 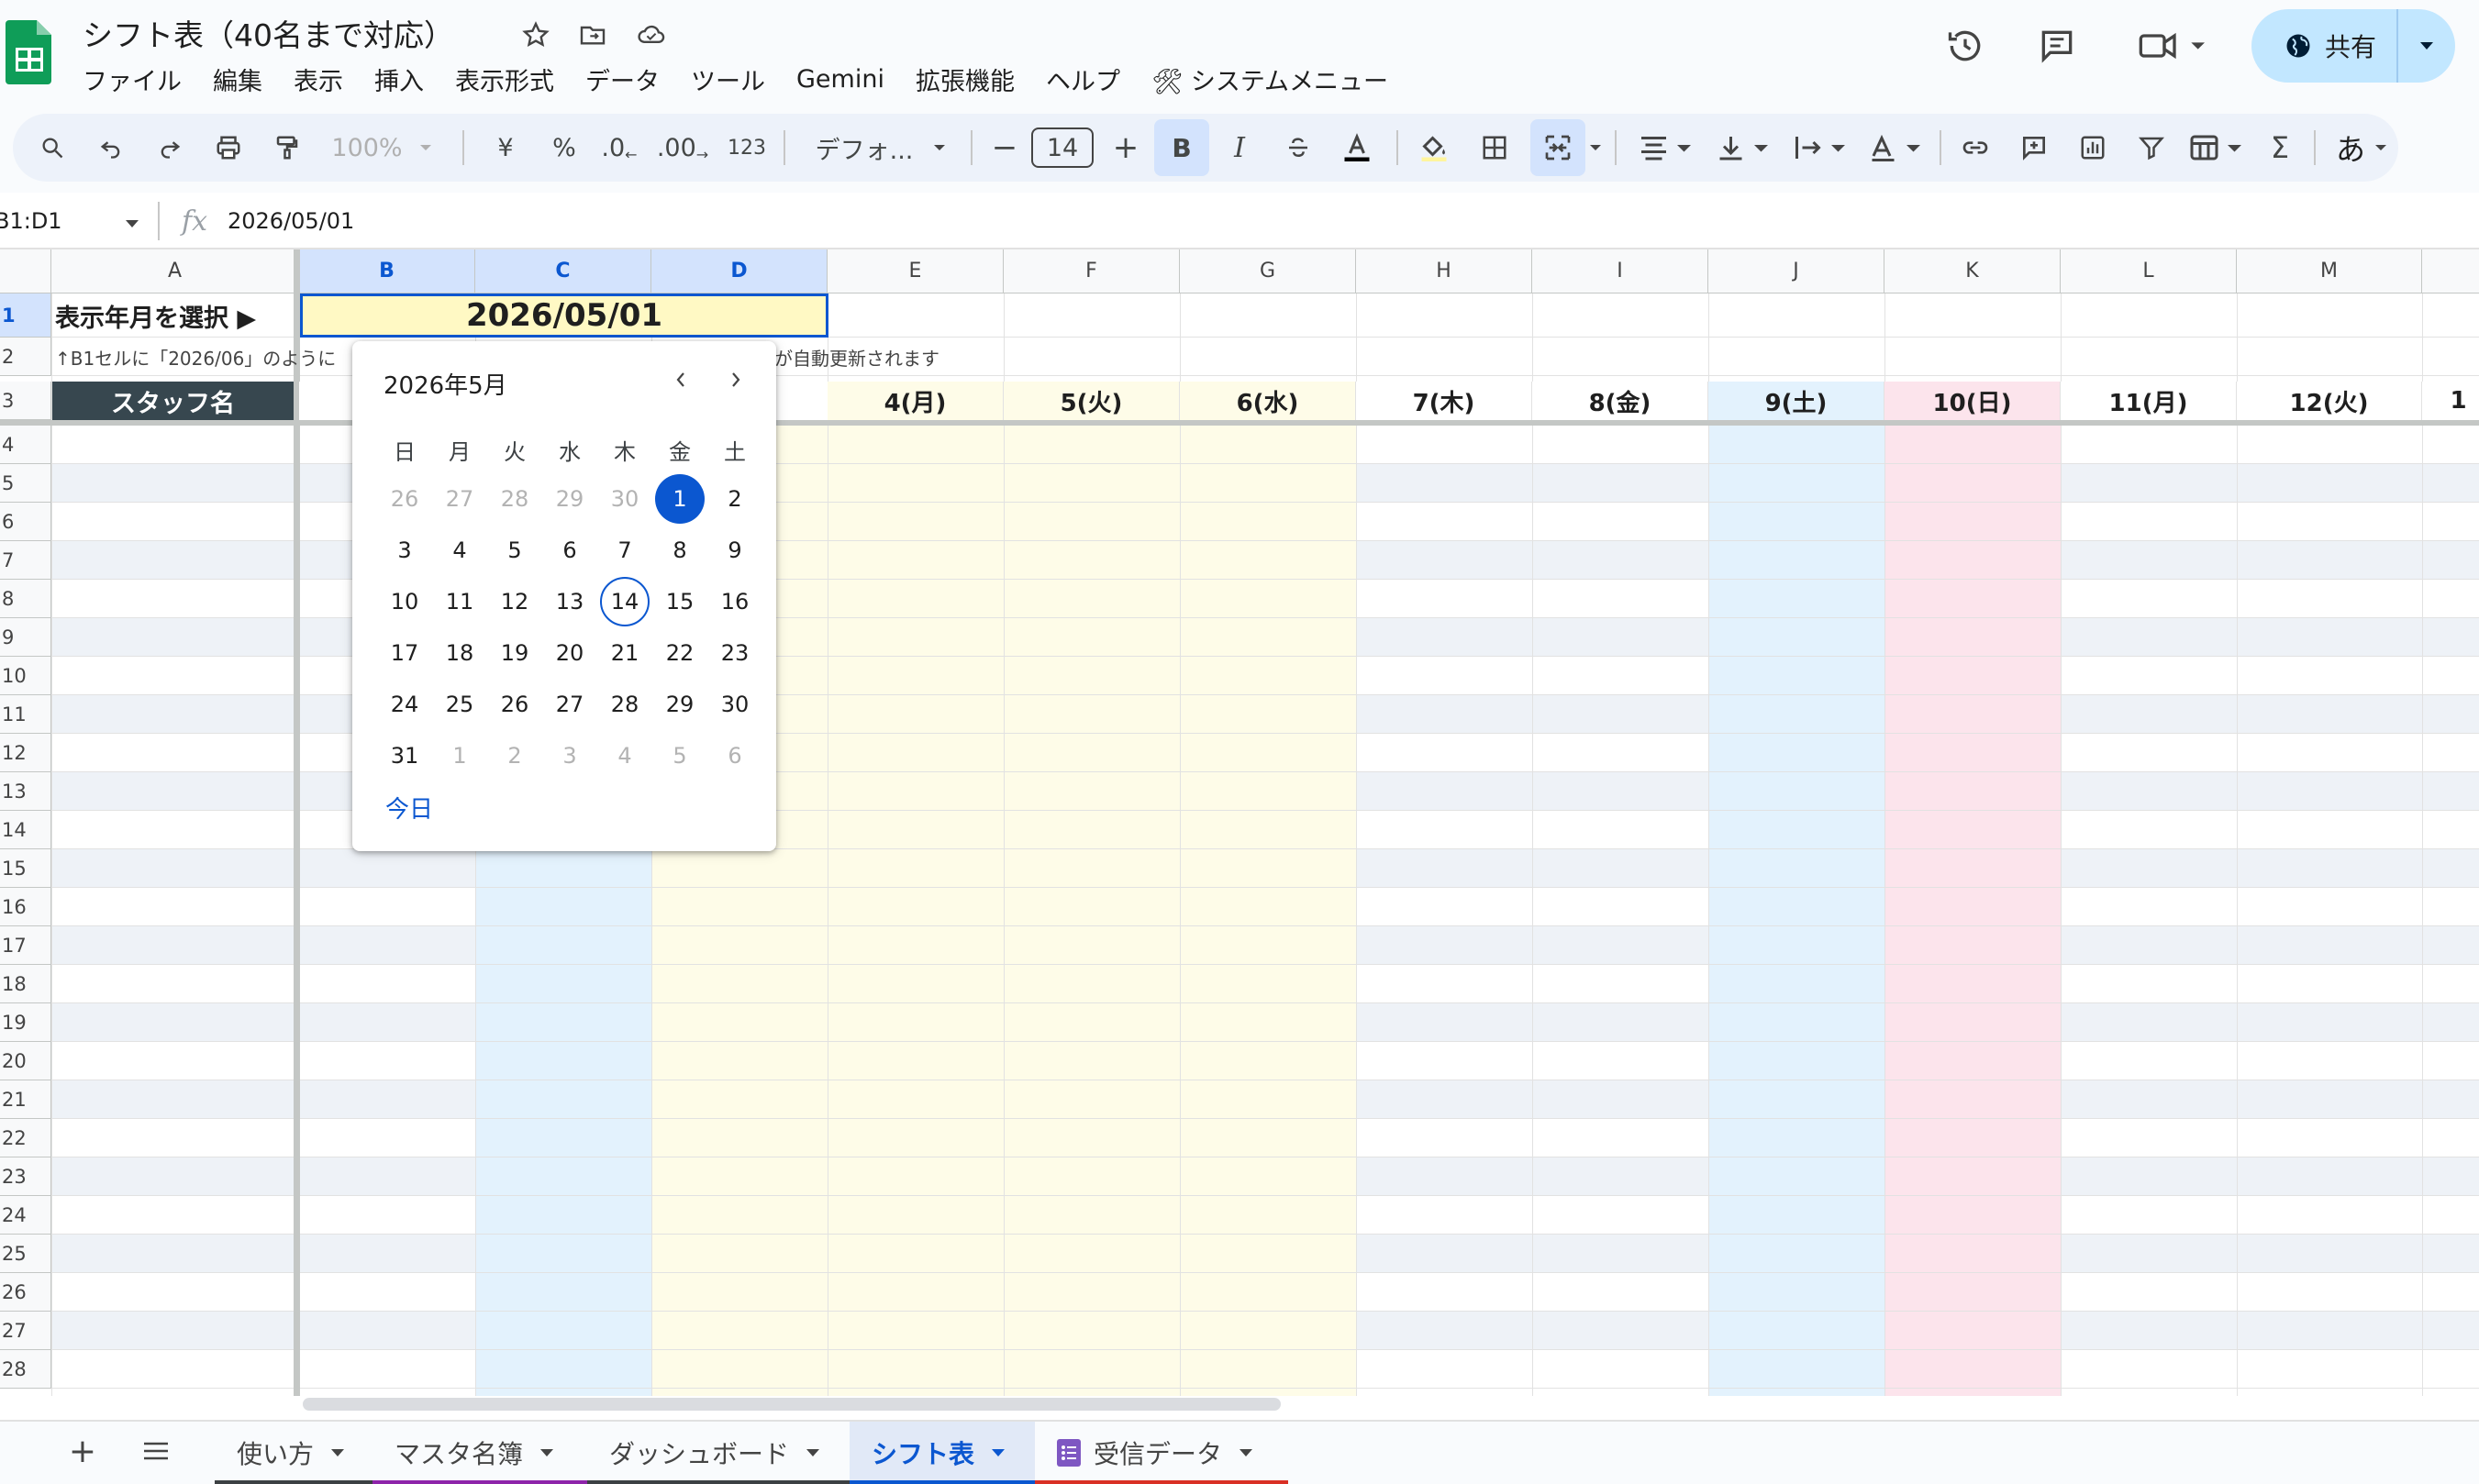 What do you see at coordinates (25, 907) in the screenshot?
I see `row-header-16: 16` at bounding box center [25, 907].